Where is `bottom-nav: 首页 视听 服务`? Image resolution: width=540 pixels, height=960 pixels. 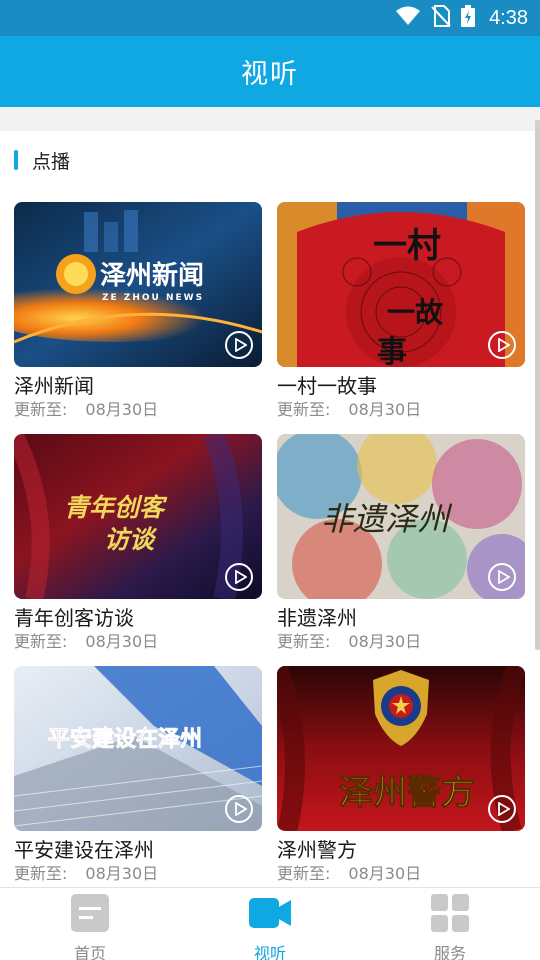
bottom-nav: 首页 视听 服务 is located at coordinates (270, 923).